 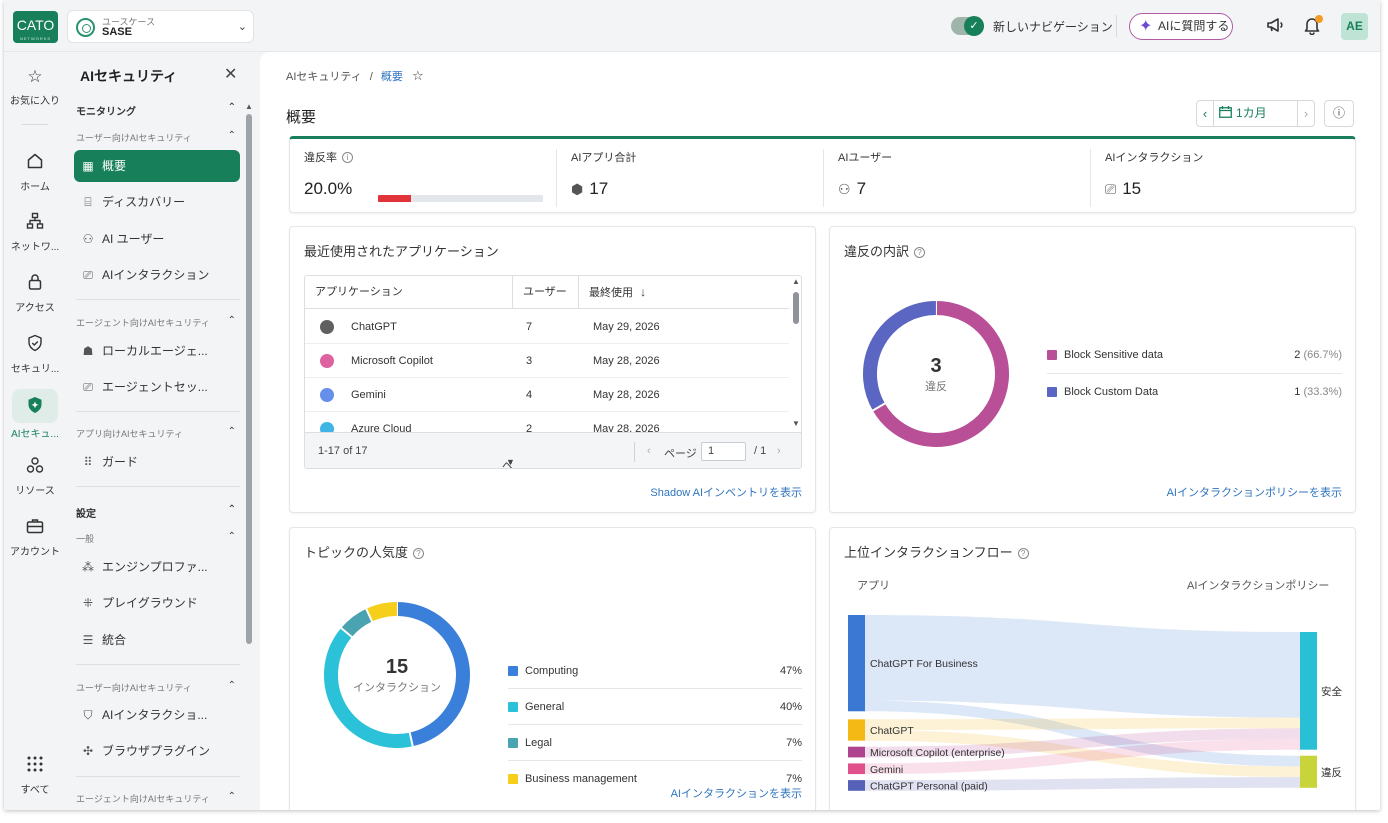 I want to click on cato-logo: CATO NETWORKS, so click(x=35, y=27).